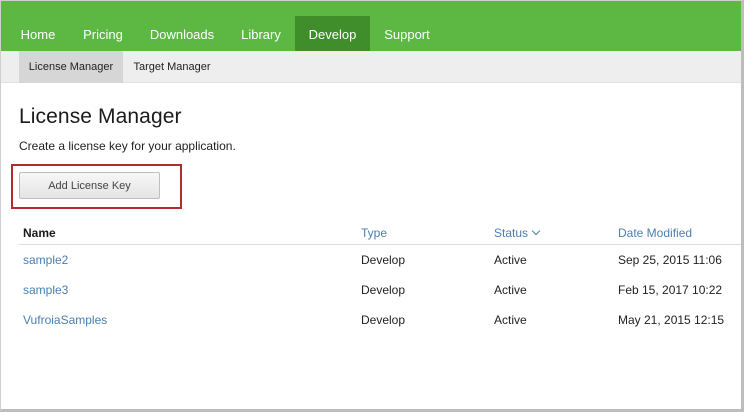 Image resolution: width=744 pixels, height=412 pixels. I want to click on subnav-item-license-manager: License Manager, so click(71, 67).